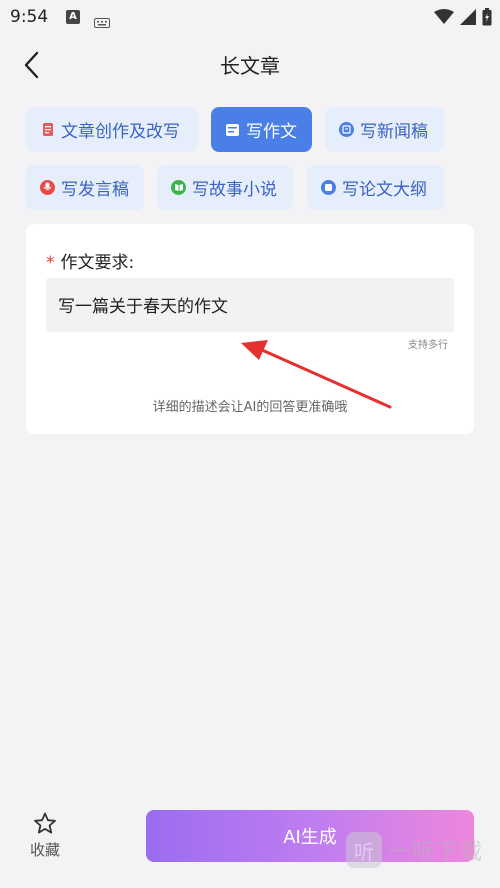 The image size is (500, 888). Describe the element at coordinates (346, 129) in the screenshot. I see `news-icon` at that location.